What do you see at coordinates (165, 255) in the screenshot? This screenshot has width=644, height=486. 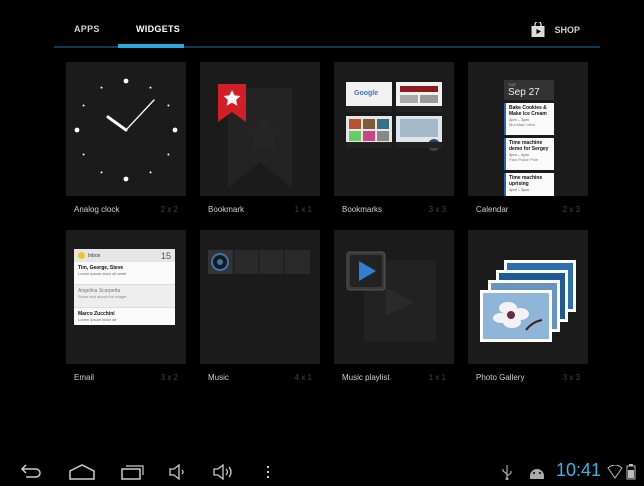 I see `email-count: 15` at bounding box center [165, 255].